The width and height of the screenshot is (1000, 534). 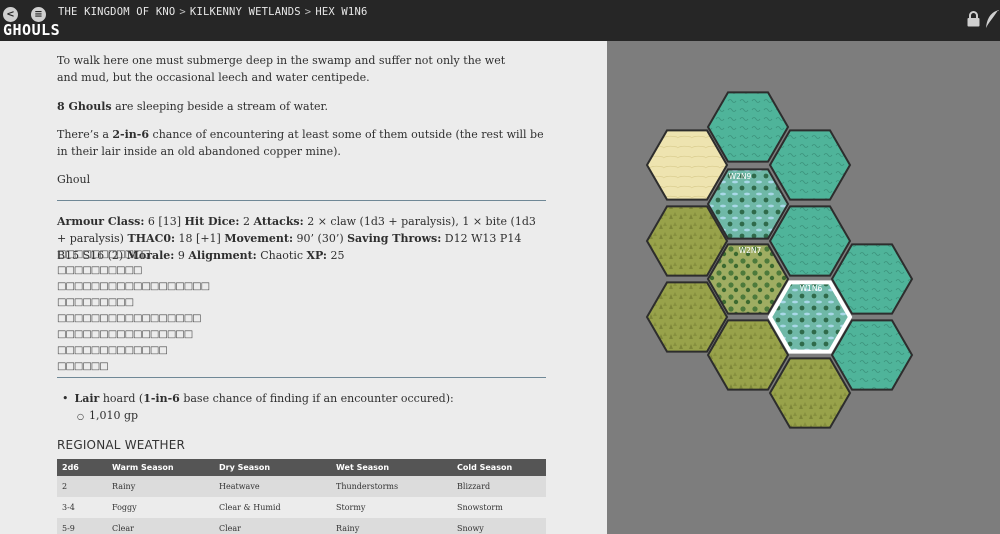 I want to click on column-header: Wet Season, so click(x=391, y=467).